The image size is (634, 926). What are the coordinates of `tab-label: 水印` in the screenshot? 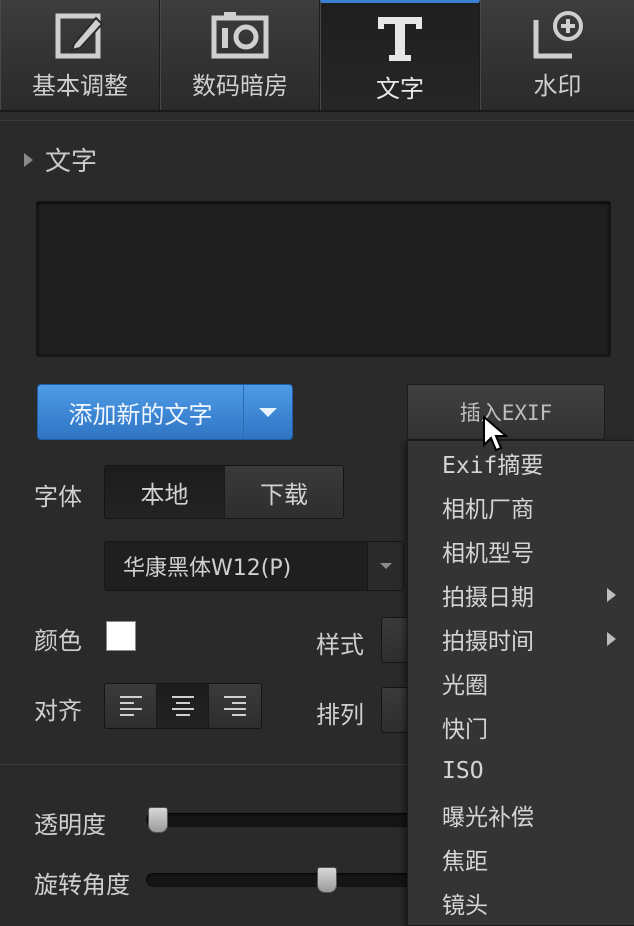 It's located at (557, 86).